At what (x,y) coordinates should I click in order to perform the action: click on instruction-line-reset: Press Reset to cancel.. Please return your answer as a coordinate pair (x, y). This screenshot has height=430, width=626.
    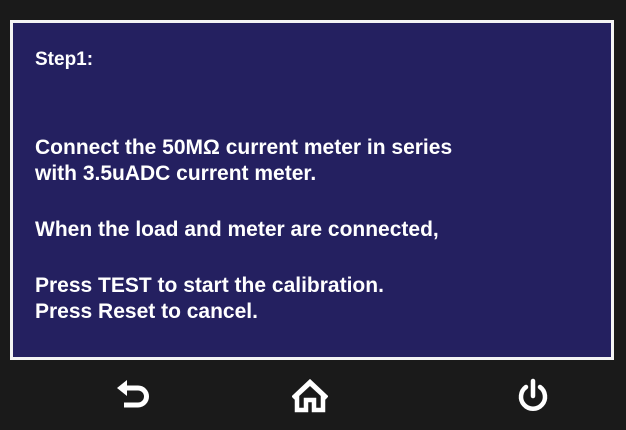
    Looking at the image, I should click on (146, 311).